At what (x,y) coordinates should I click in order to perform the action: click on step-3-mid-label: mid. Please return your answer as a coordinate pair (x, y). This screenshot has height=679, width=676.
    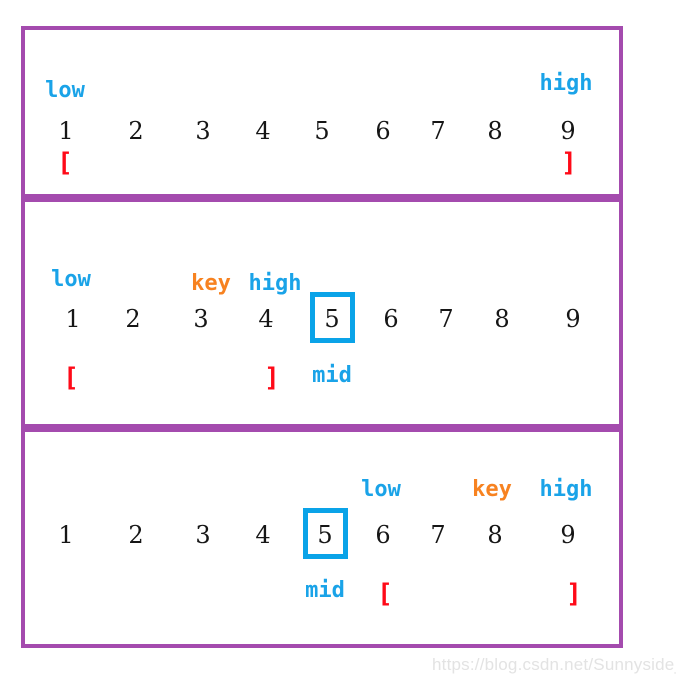
    Looking at the image, I should click on (325, 590).